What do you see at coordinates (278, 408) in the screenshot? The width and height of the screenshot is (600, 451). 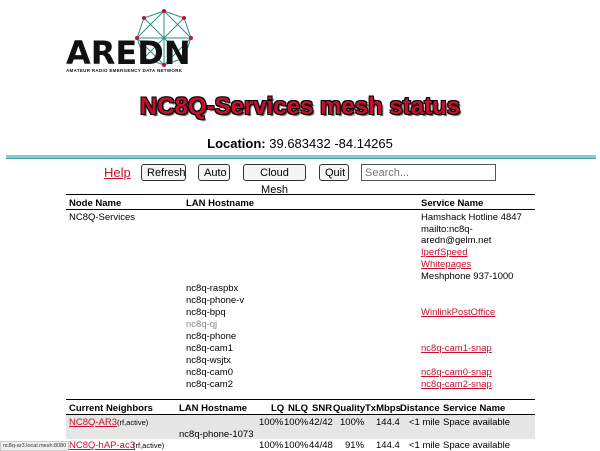 I see `header-lq: LQ` at bounding box center [278, 408].